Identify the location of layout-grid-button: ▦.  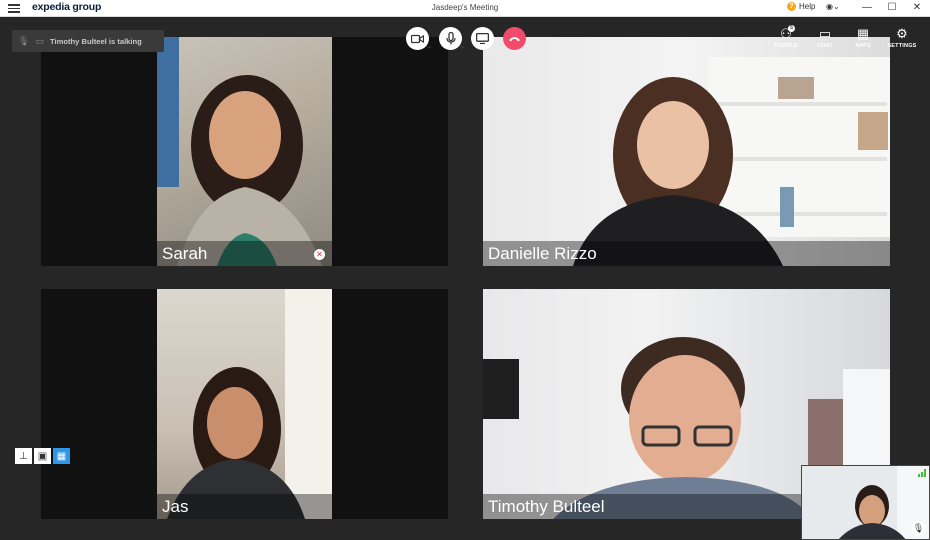
(61, 456).